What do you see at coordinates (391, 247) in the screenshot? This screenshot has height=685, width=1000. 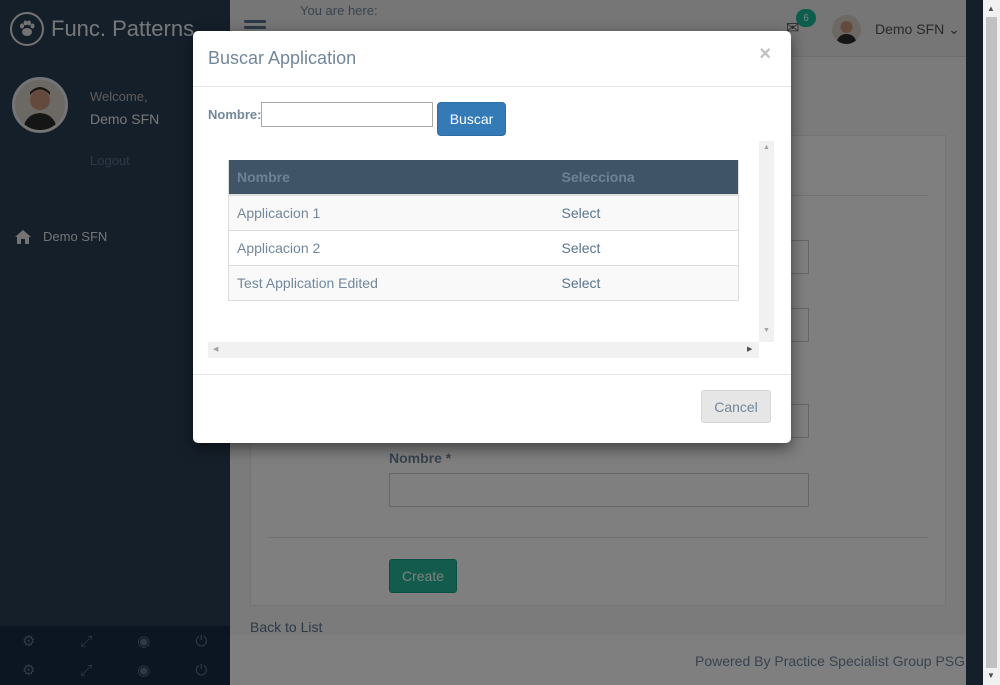 I see `row-name: Applicacion 2` at bounding box center [391, 247].